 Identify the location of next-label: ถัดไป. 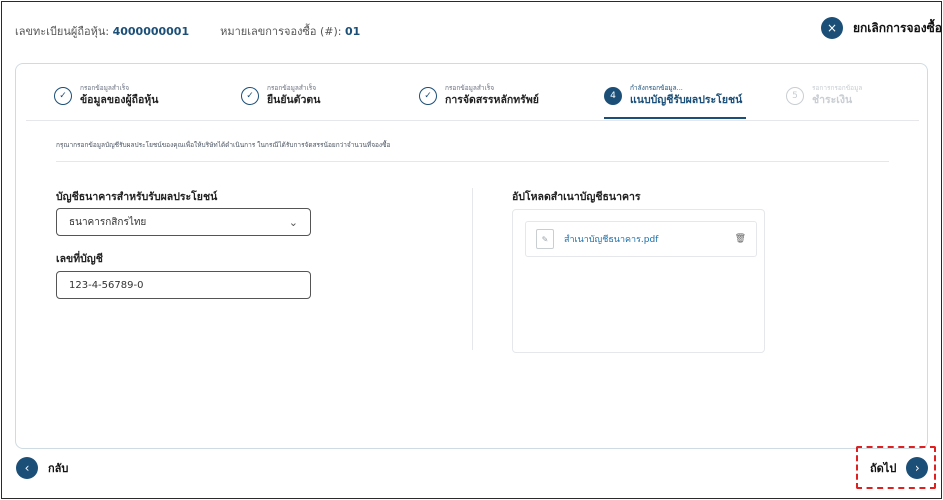
(883, 468).